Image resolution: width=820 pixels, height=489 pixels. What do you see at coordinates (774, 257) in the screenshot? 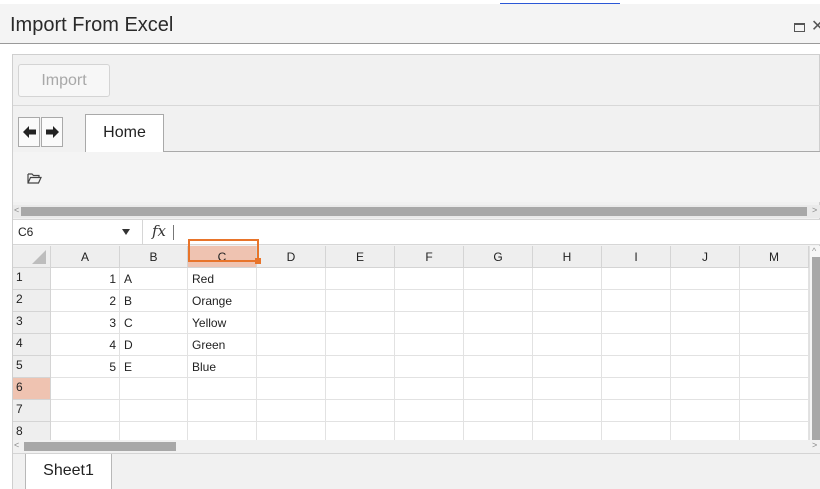
I see `column-header-m: M` at bounding box center [774, 257].